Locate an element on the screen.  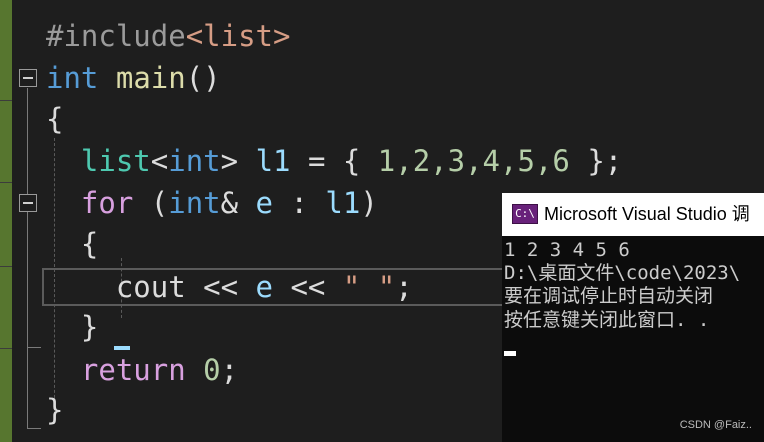
code-line-list-decl: list<int> l1 = { 1,2,3,4,5,6 }; is located at coordinates (334, 161).